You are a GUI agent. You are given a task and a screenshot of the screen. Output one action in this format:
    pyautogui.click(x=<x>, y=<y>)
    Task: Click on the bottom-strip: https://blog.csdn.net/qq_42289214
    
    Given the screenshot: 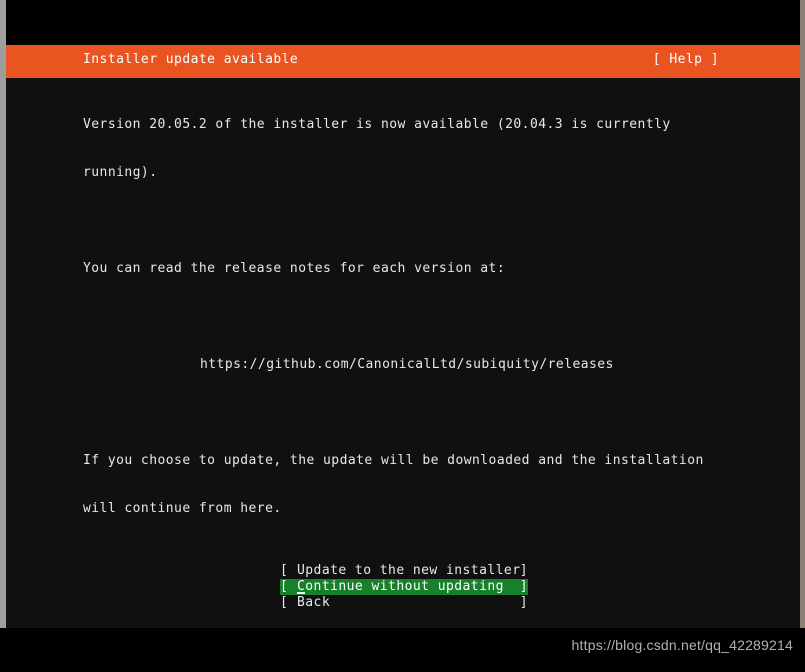 What is the action you would take?
    pyautogui.click(x=402, y=650)
    